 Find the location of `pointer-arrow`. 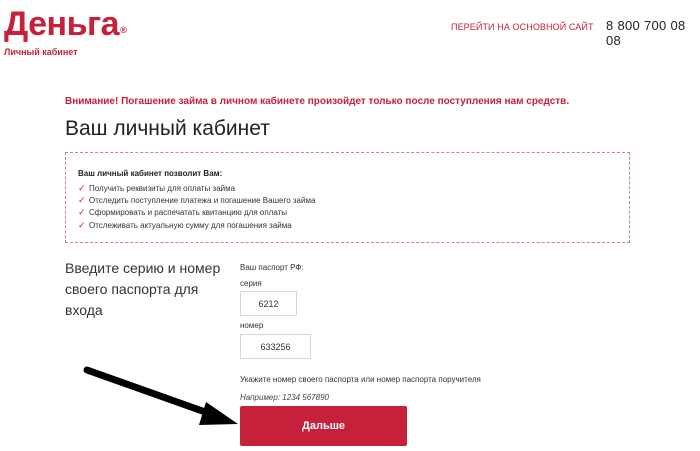

pointer-arrow is located at coordinates (160, 395).